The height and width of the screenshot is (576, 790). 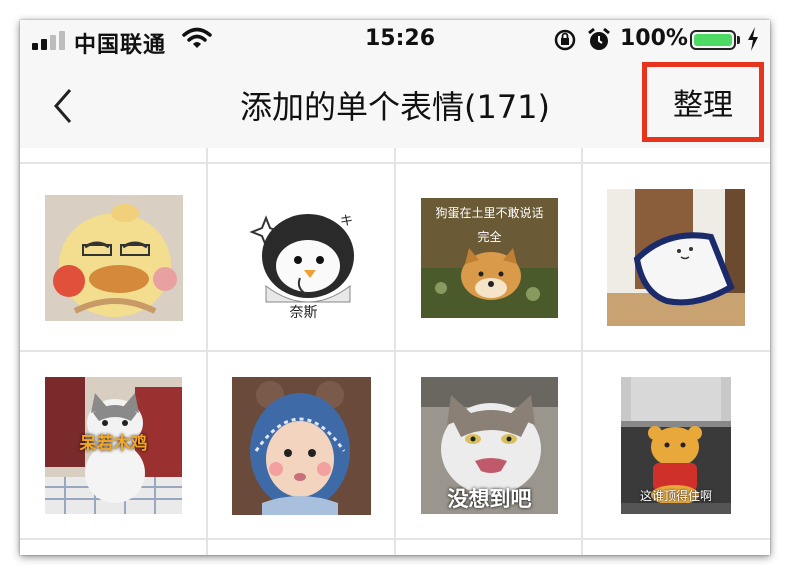 I want to click on status-bar: 中国联通 15:26 100%, so click(x=395, y=40).